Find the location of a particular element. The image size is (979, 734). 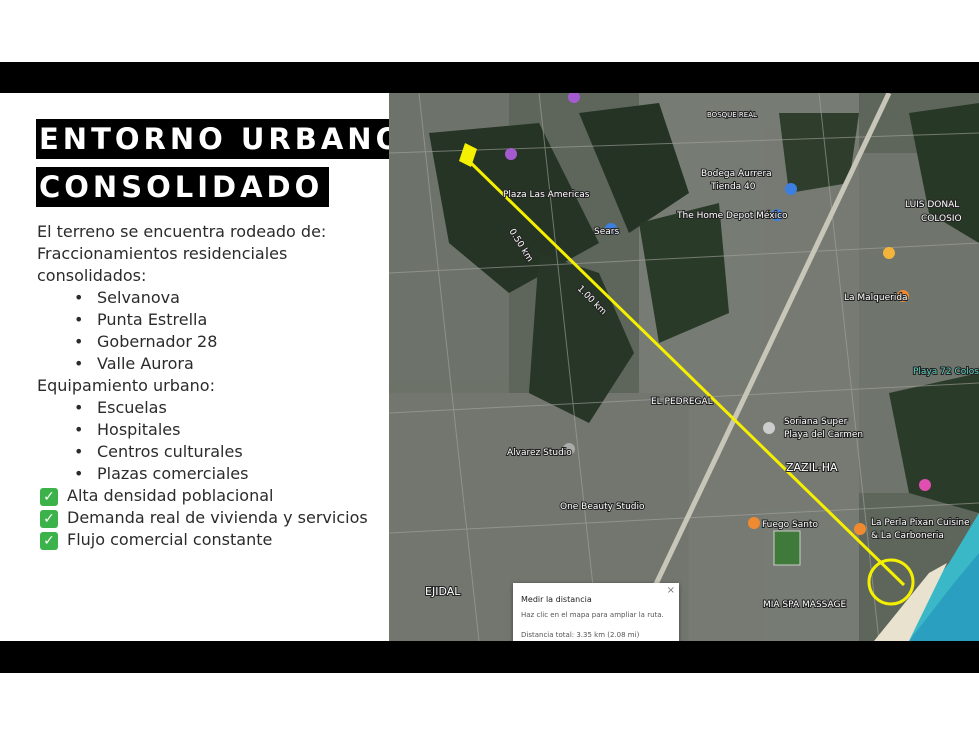

map-label-soriana-2: Playa del Carmen is located at coordinates (823, 435).